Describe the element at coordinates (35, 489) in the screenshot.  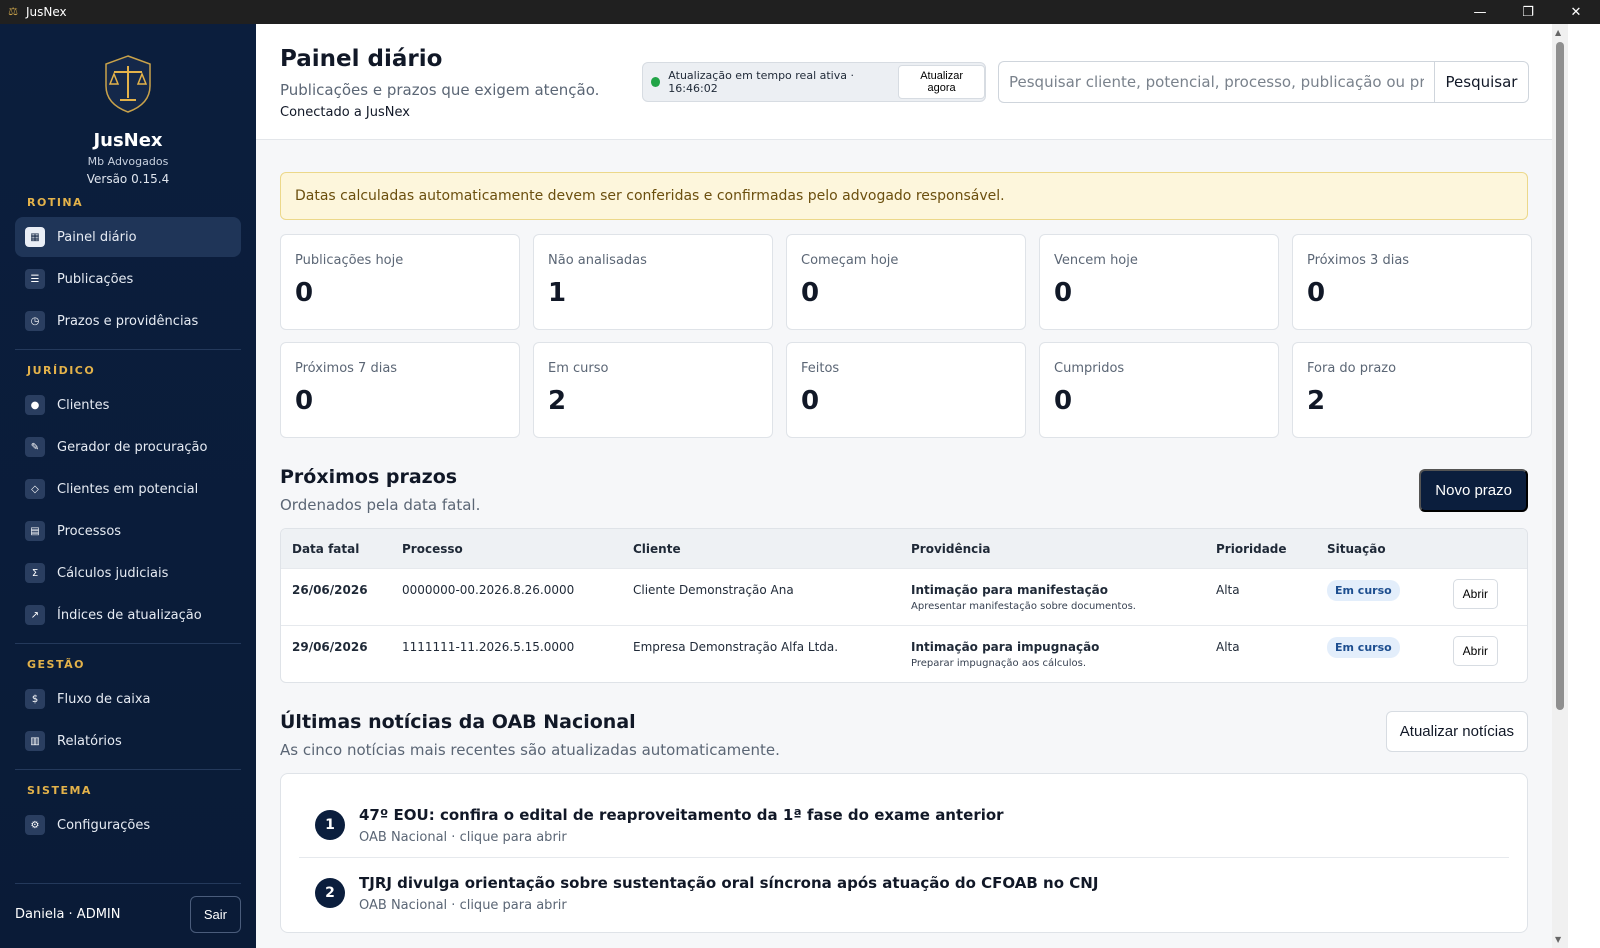
I see `diamond-icon: ◇` at that location.